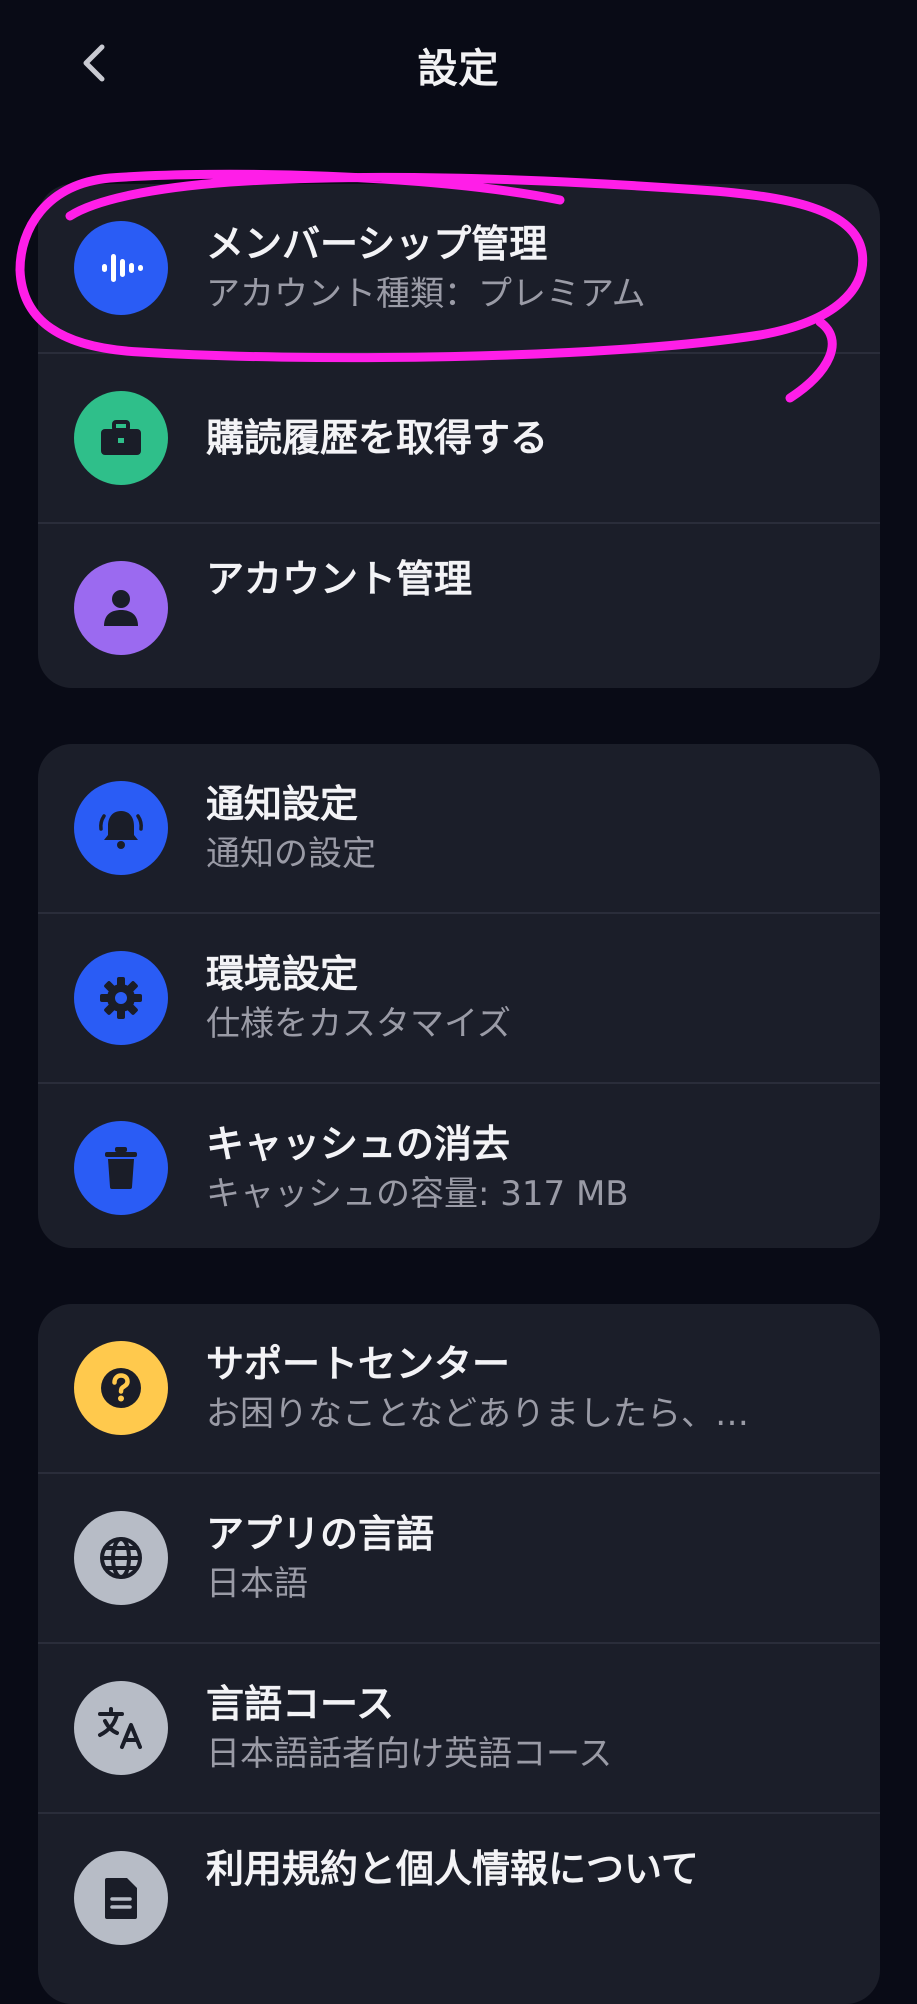 Image resolution: width=917 pixels, height=2004 pixels. I want to click on settings-item-subtitle: キャッシュの容量: 317 MB, so click(417, 1194).